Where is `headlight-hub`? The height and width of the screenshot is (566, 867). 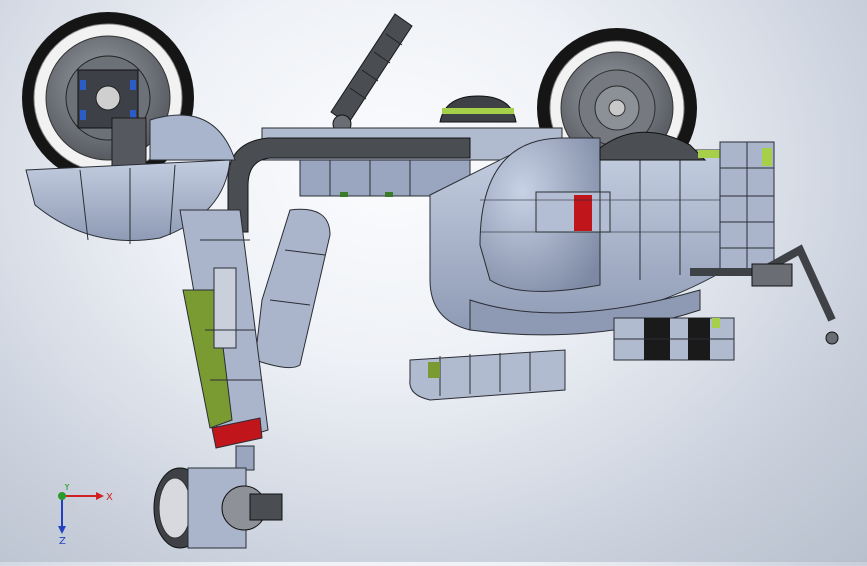
headlight-hub is located at coordinates (218, 497).